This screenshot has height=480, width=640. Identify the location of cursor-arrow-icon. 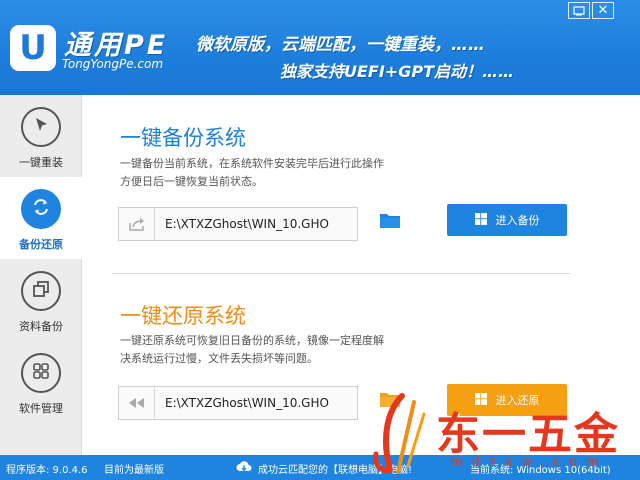
(41, 127).